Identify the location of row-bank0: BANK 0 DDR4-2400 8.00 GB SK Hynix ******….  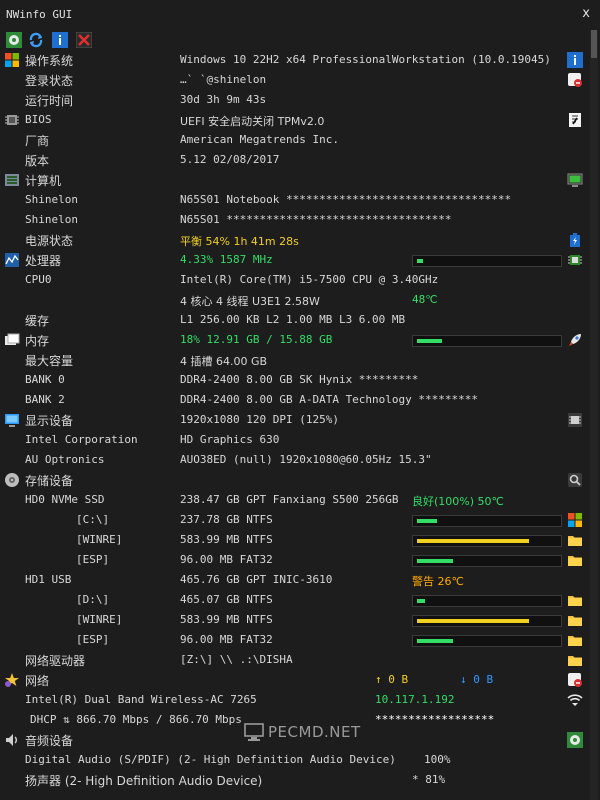
(294, 380).